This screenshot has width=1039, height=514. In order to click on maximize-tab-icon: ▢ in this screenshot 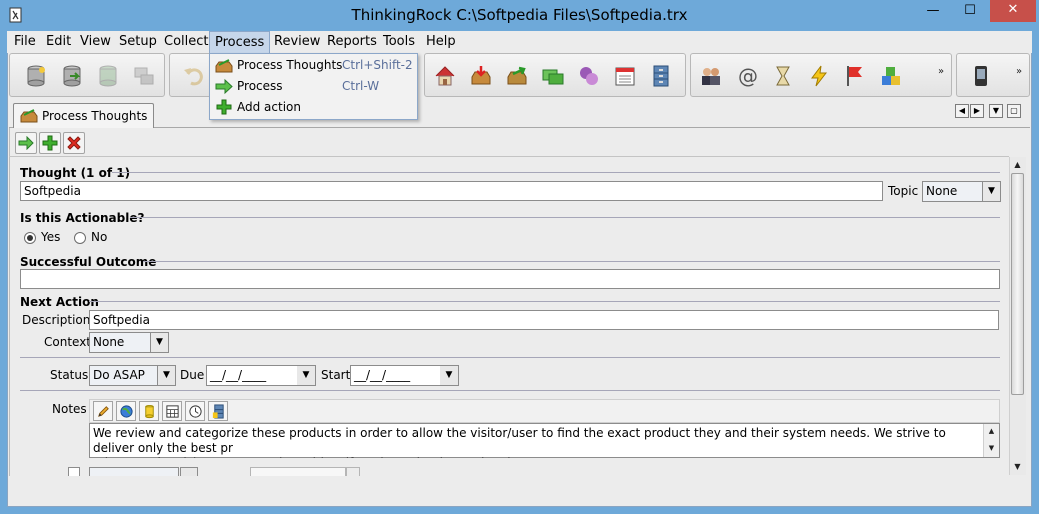, I will do `click(1014, 111)`.